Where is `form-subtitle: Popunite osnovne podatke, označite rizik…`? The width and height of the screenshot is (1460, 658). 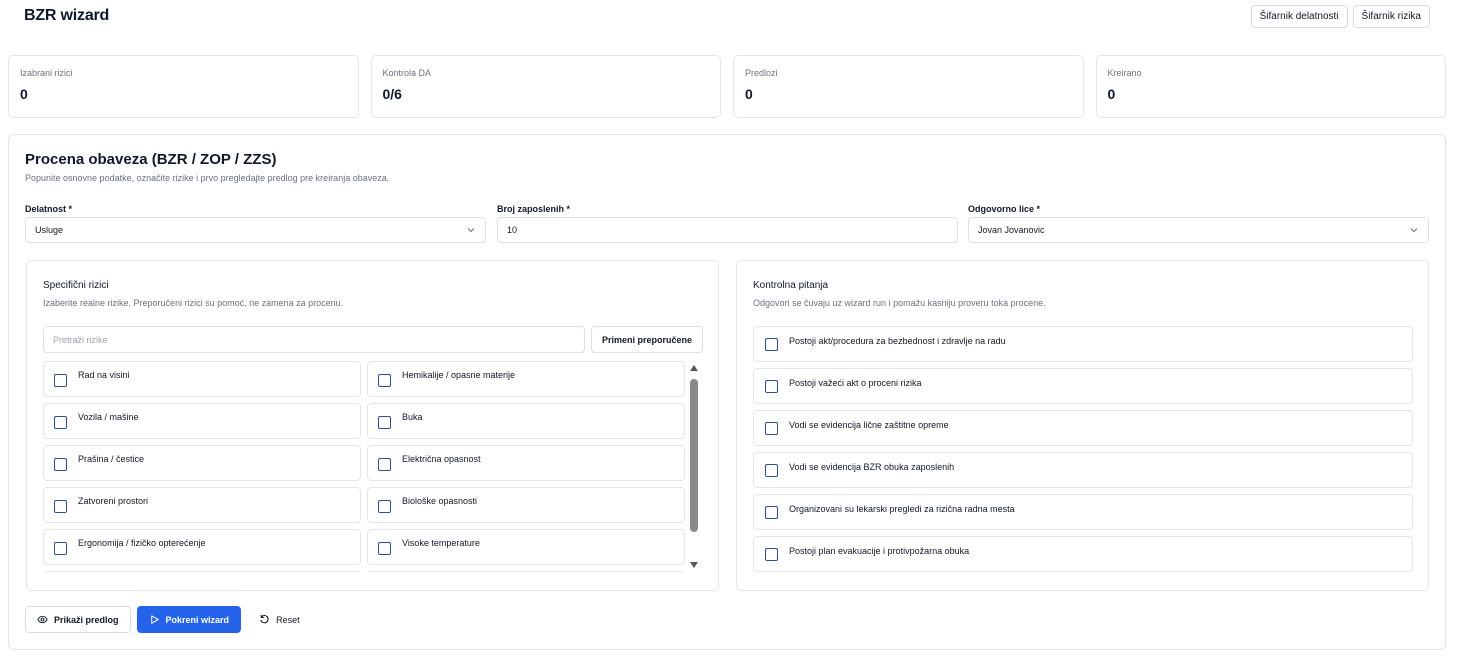 form-subtitle: Popunite osnovne podatke, označite rizik… is located at coordinates (207, 178).